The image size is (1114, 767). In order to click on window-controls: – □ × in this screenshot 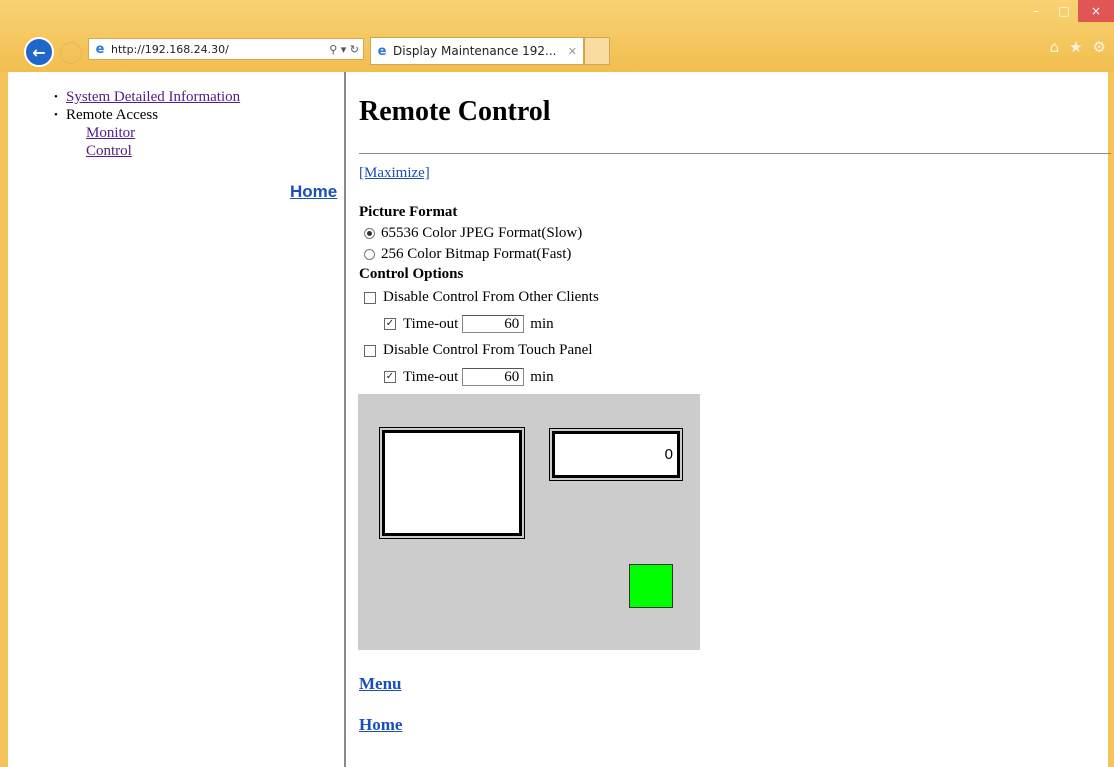, I will do `click(1068, 12)`.